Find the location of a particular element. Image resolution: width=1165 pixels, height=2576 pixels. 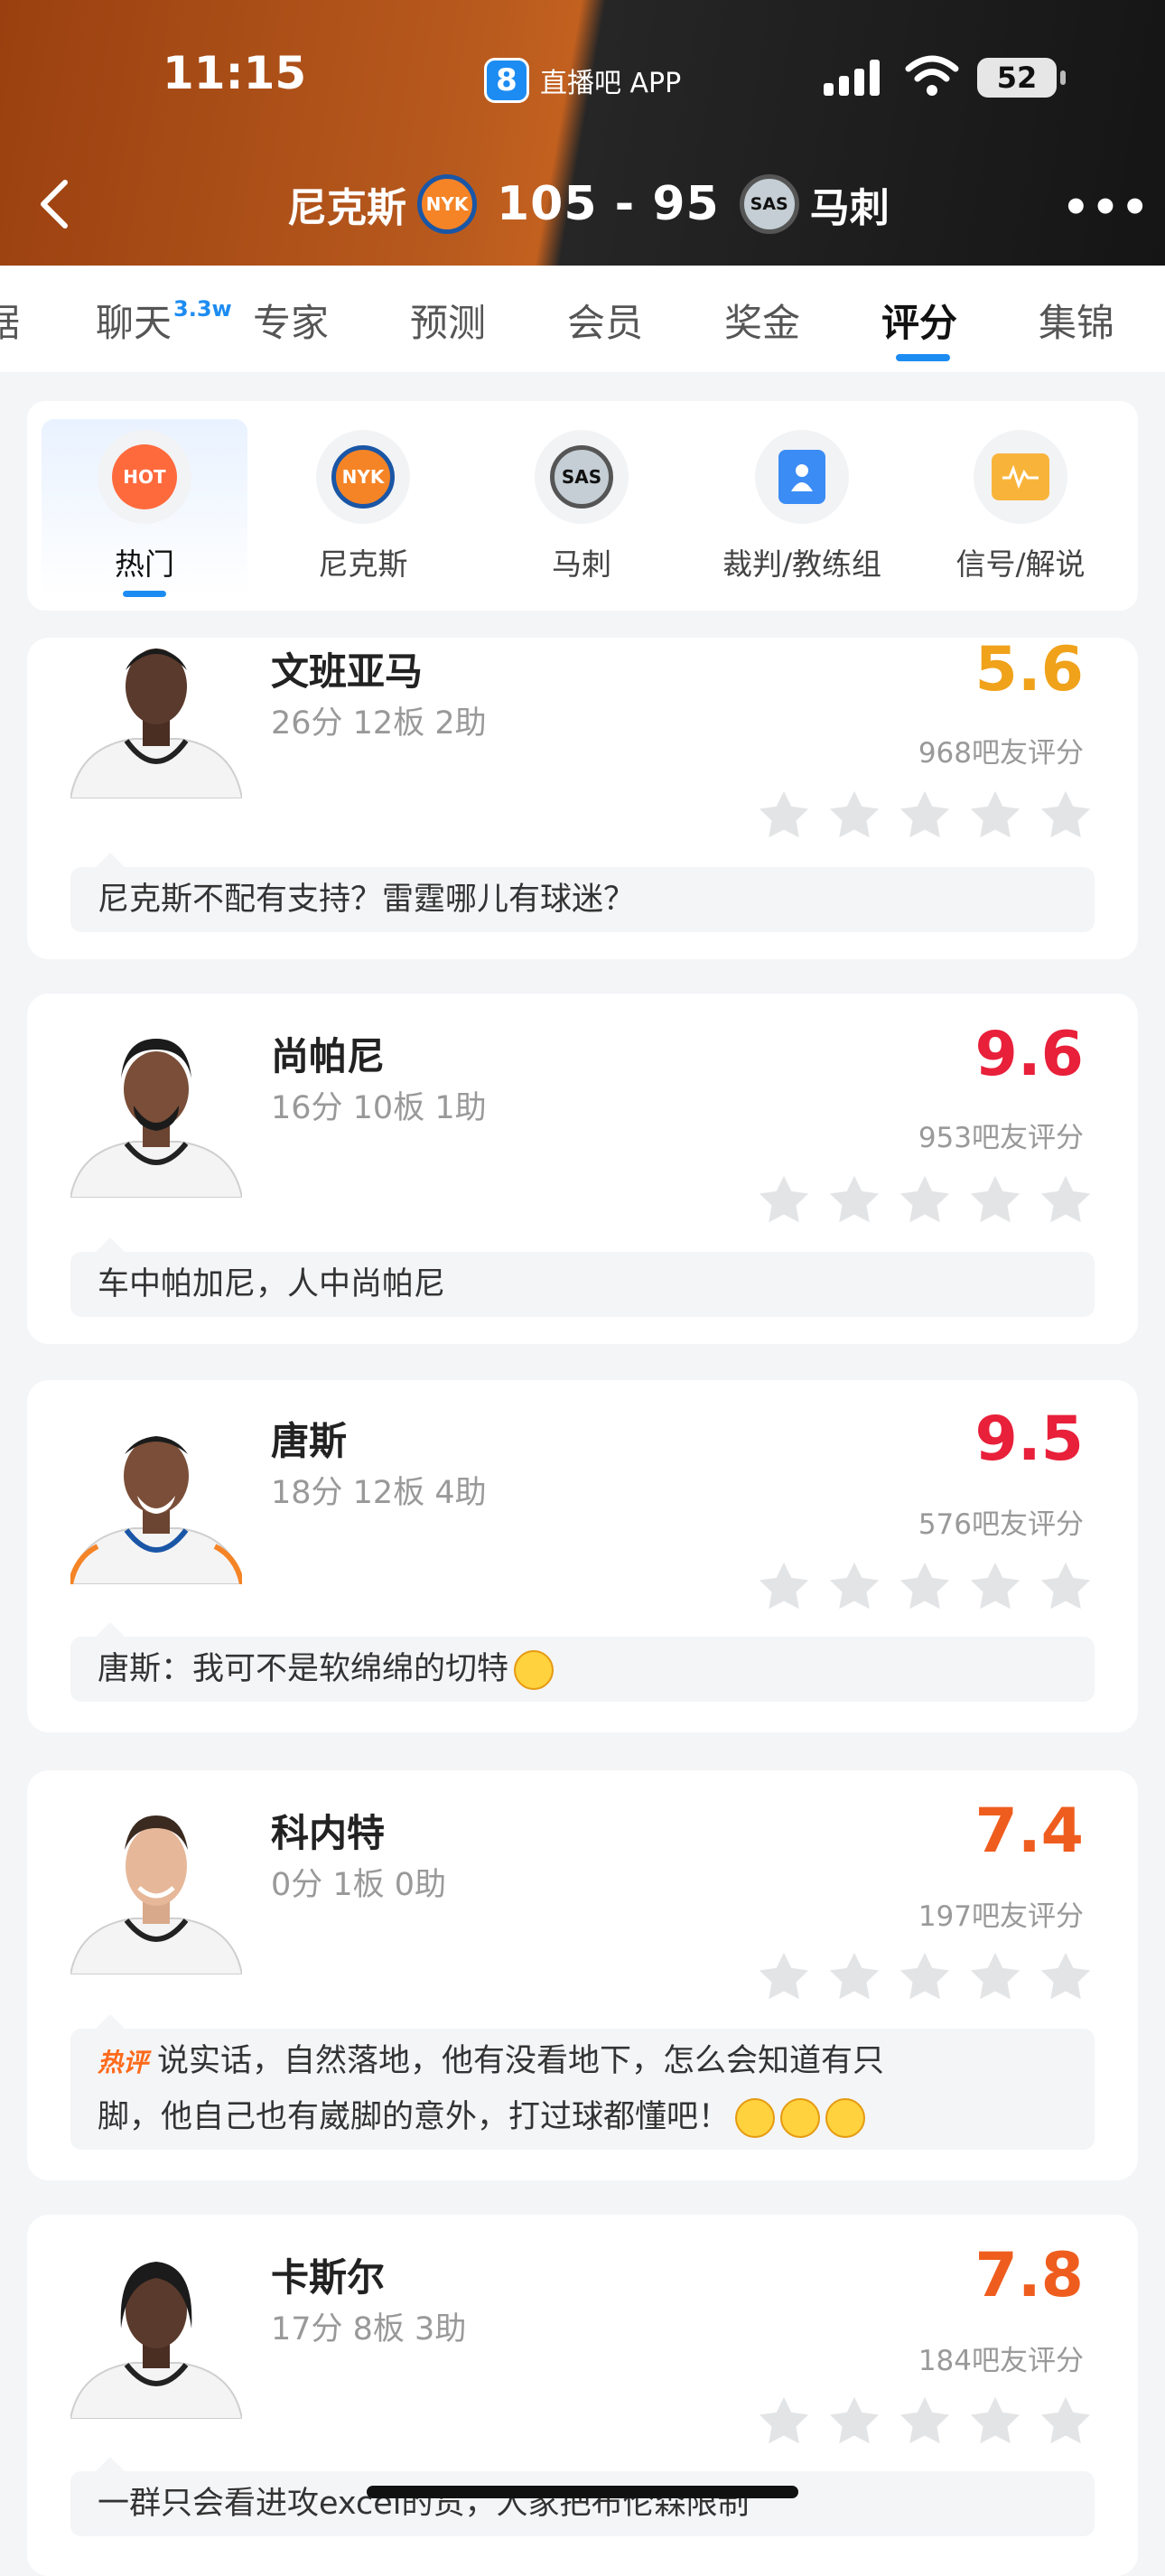

comment-text: 脚，他自己也有崴脚的意外，打过球都懂吧！ is located at coordinates (414, 2117).